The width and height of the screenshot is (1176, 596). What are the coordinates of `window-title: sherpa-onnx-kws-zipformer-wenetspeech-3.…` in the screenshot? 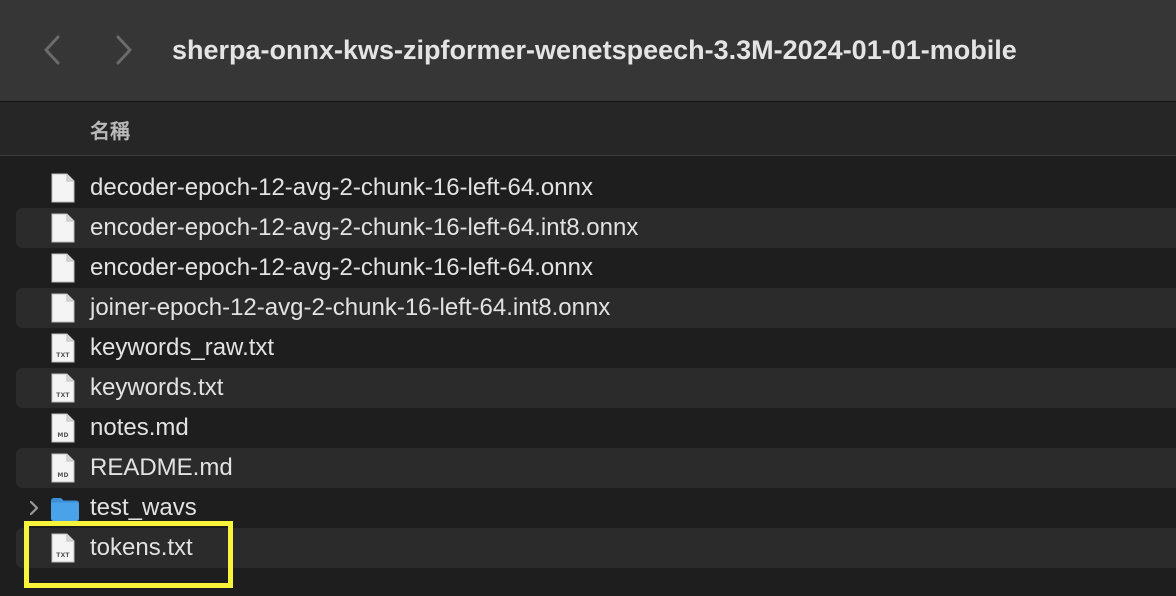 It's located at (594, 50).